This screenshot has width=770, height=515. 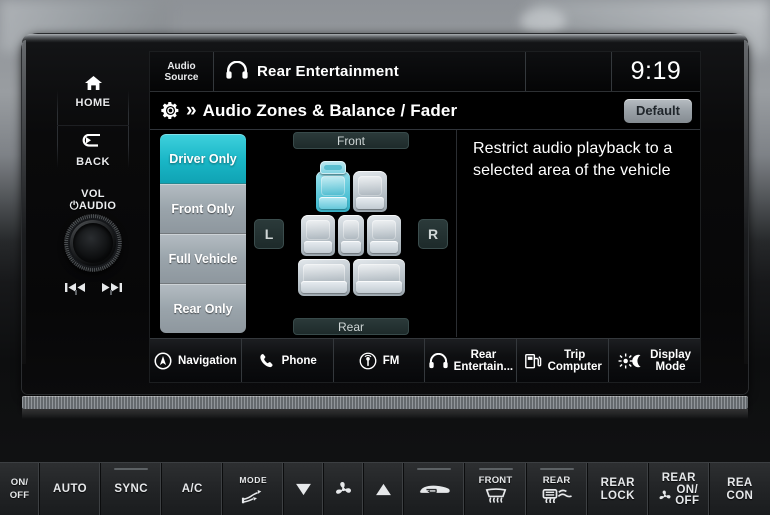 What do you see at coordinates (496, 495) in the screenshot?
I see `front-defrost-icon` at bounding box center [496, 495].